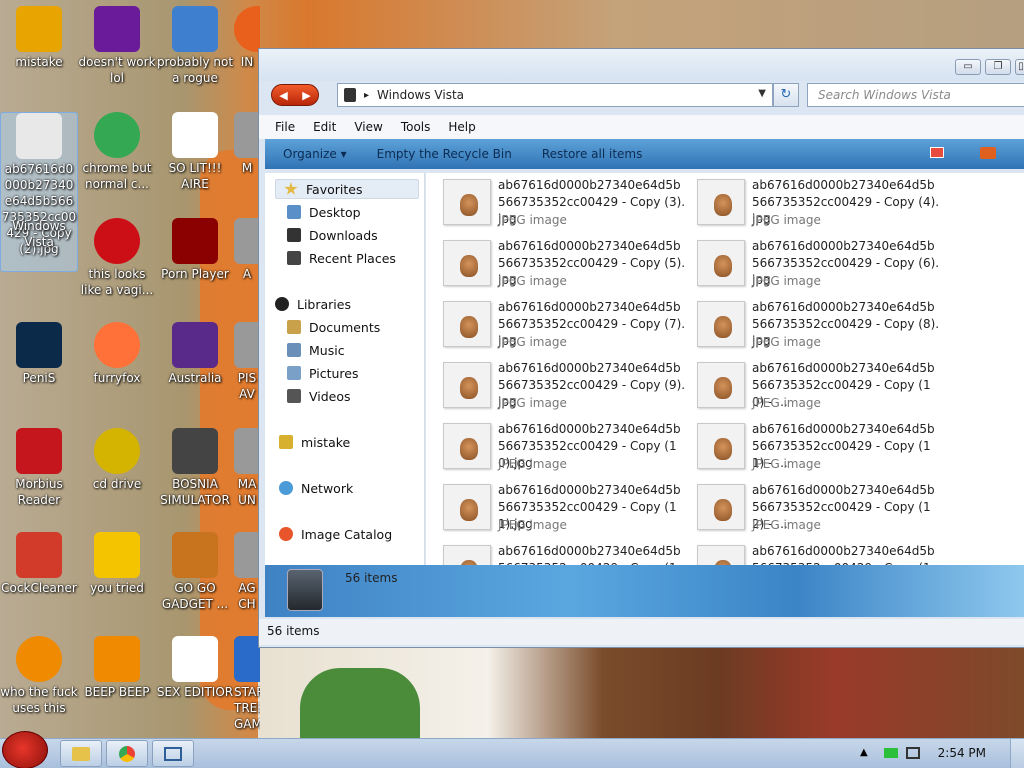 The width and height of the screenshot is (1024, 768). Describe the element at coordinates (81, 753) in the screenshot. I see `taskbar-explorer` at that location.